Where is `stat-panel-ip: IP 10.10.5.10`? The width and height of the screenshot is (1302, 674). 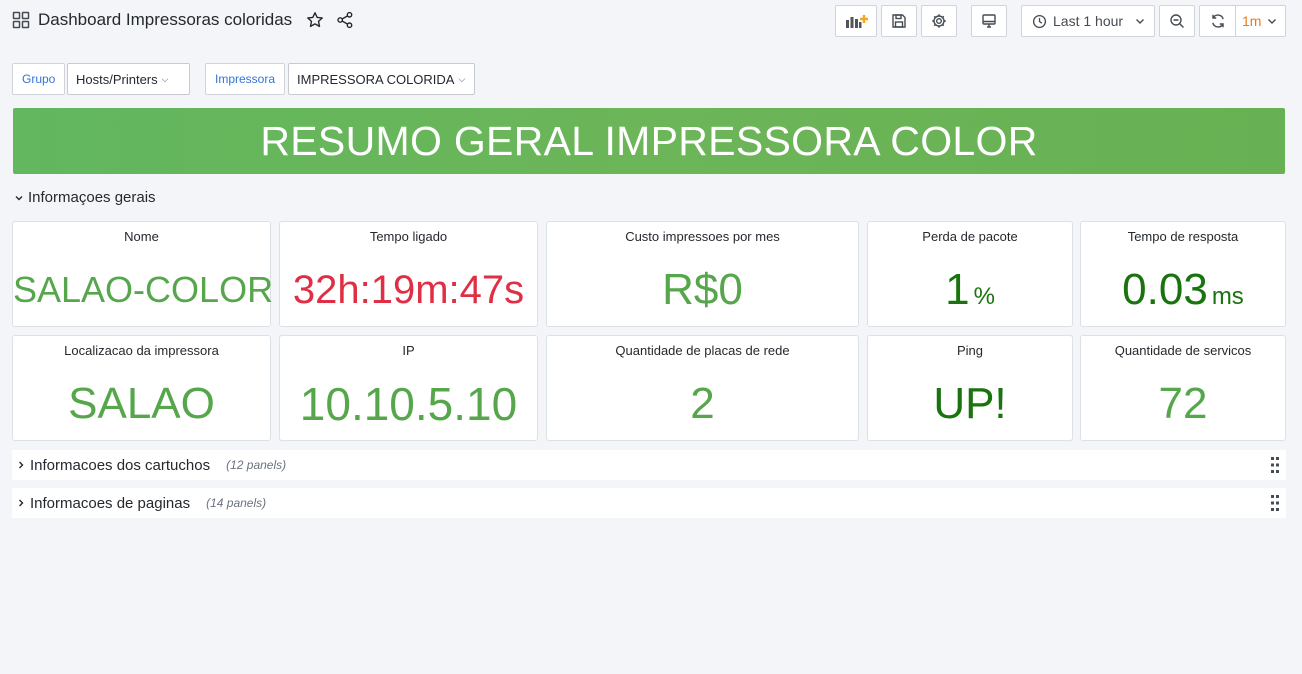 stat-panel-ip: IP 10.10.5.10 is located at coordinates (408, 388).